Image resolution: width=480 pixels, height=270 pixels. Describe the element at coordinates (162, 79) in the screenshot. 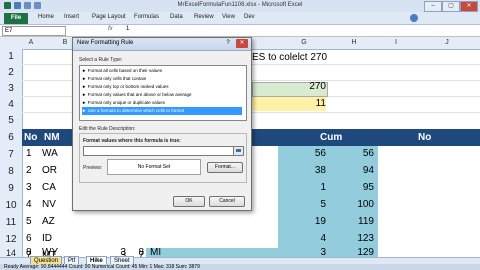

I see `rule-option-contain: ► Format only cells that contain` at that location.